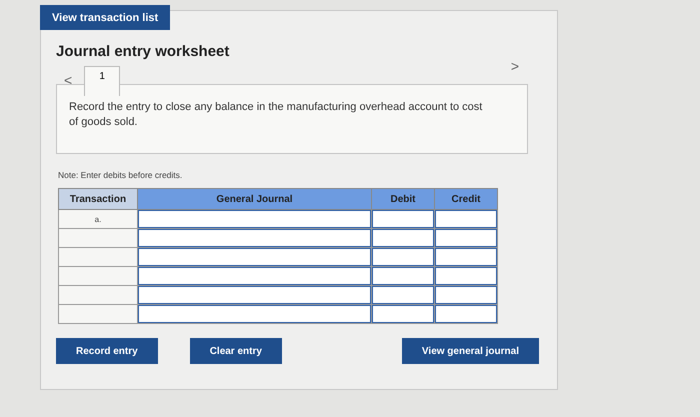 This screenshot has width=700, height=417. What do you see at coordinates (466, 199) in the screenshot?
I see `column-header: Credit` at bounding box center [466, 199].